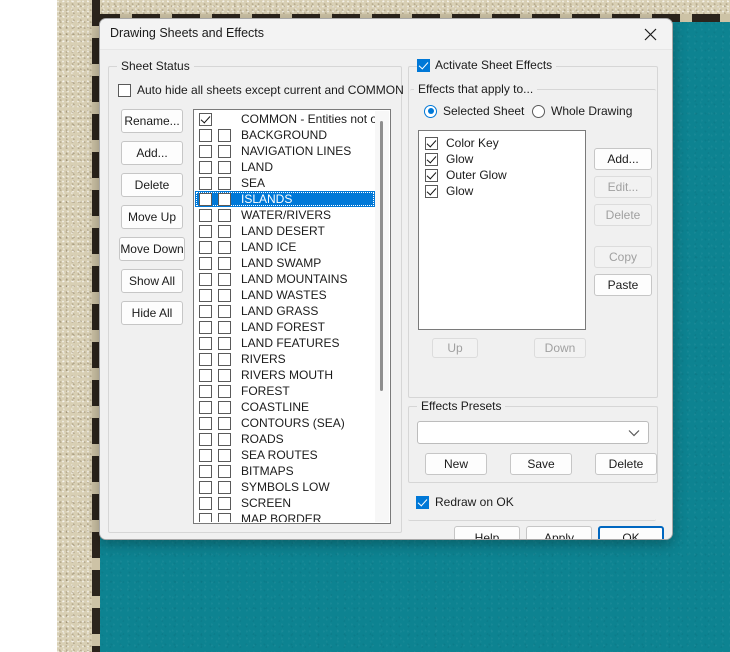 The width and height of the screenshot is (730, 652). What do you see at coordinates (502, 230) in the screenshot?
I see `effects-listbox: Color Key Glow Outer Glow Glow` at bounding box center [502, 230].